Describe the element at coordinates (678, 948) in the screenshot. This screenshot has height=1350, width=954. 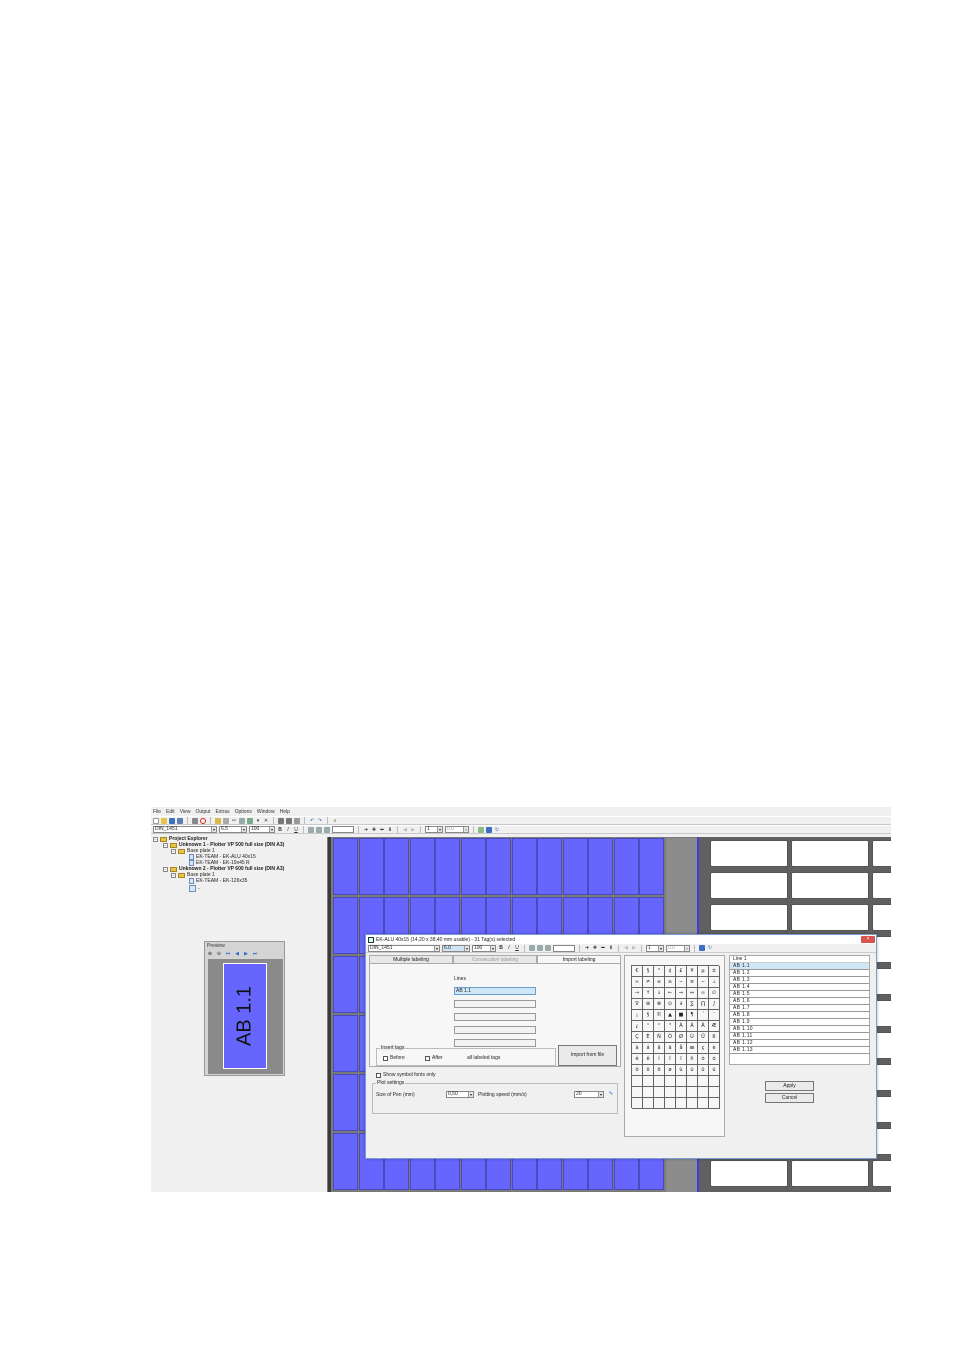
I see `dialog-offset-select: 0.0 ▾` at that location.